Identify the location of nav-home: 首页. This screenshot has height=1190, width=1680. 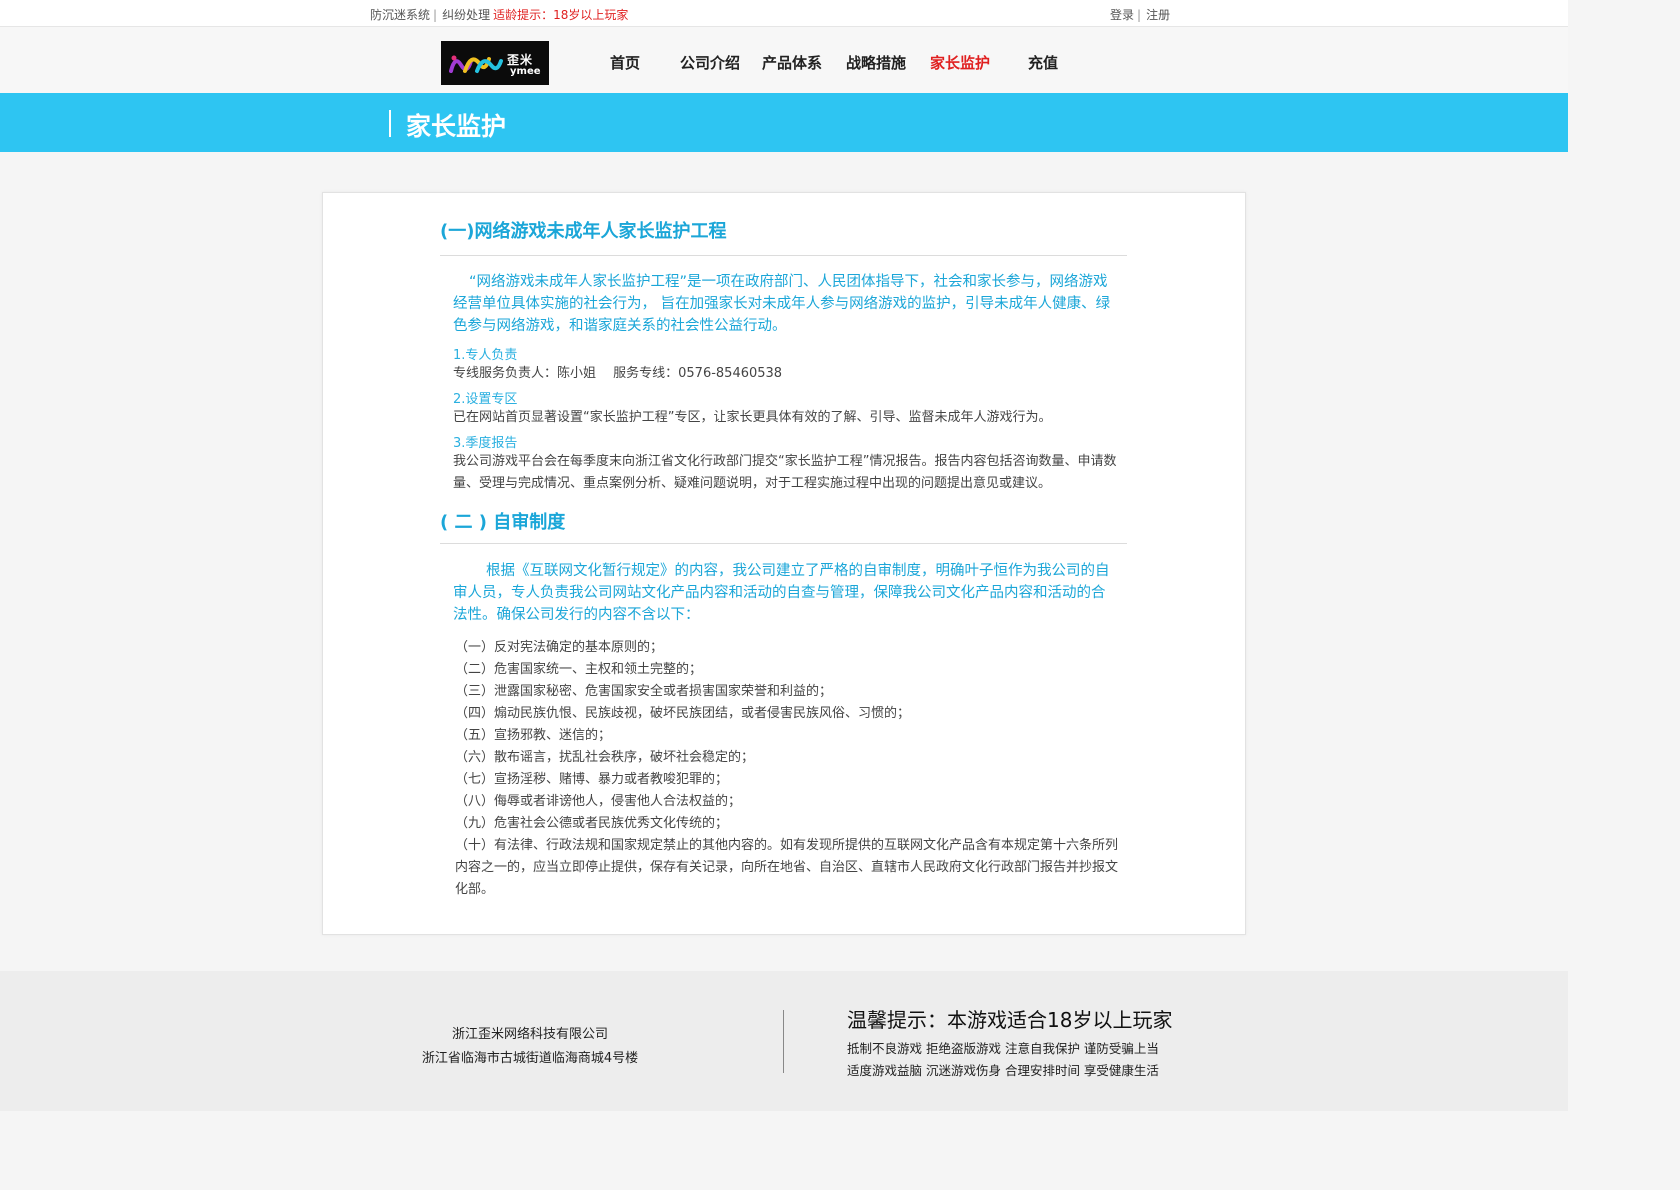
(625, 62).